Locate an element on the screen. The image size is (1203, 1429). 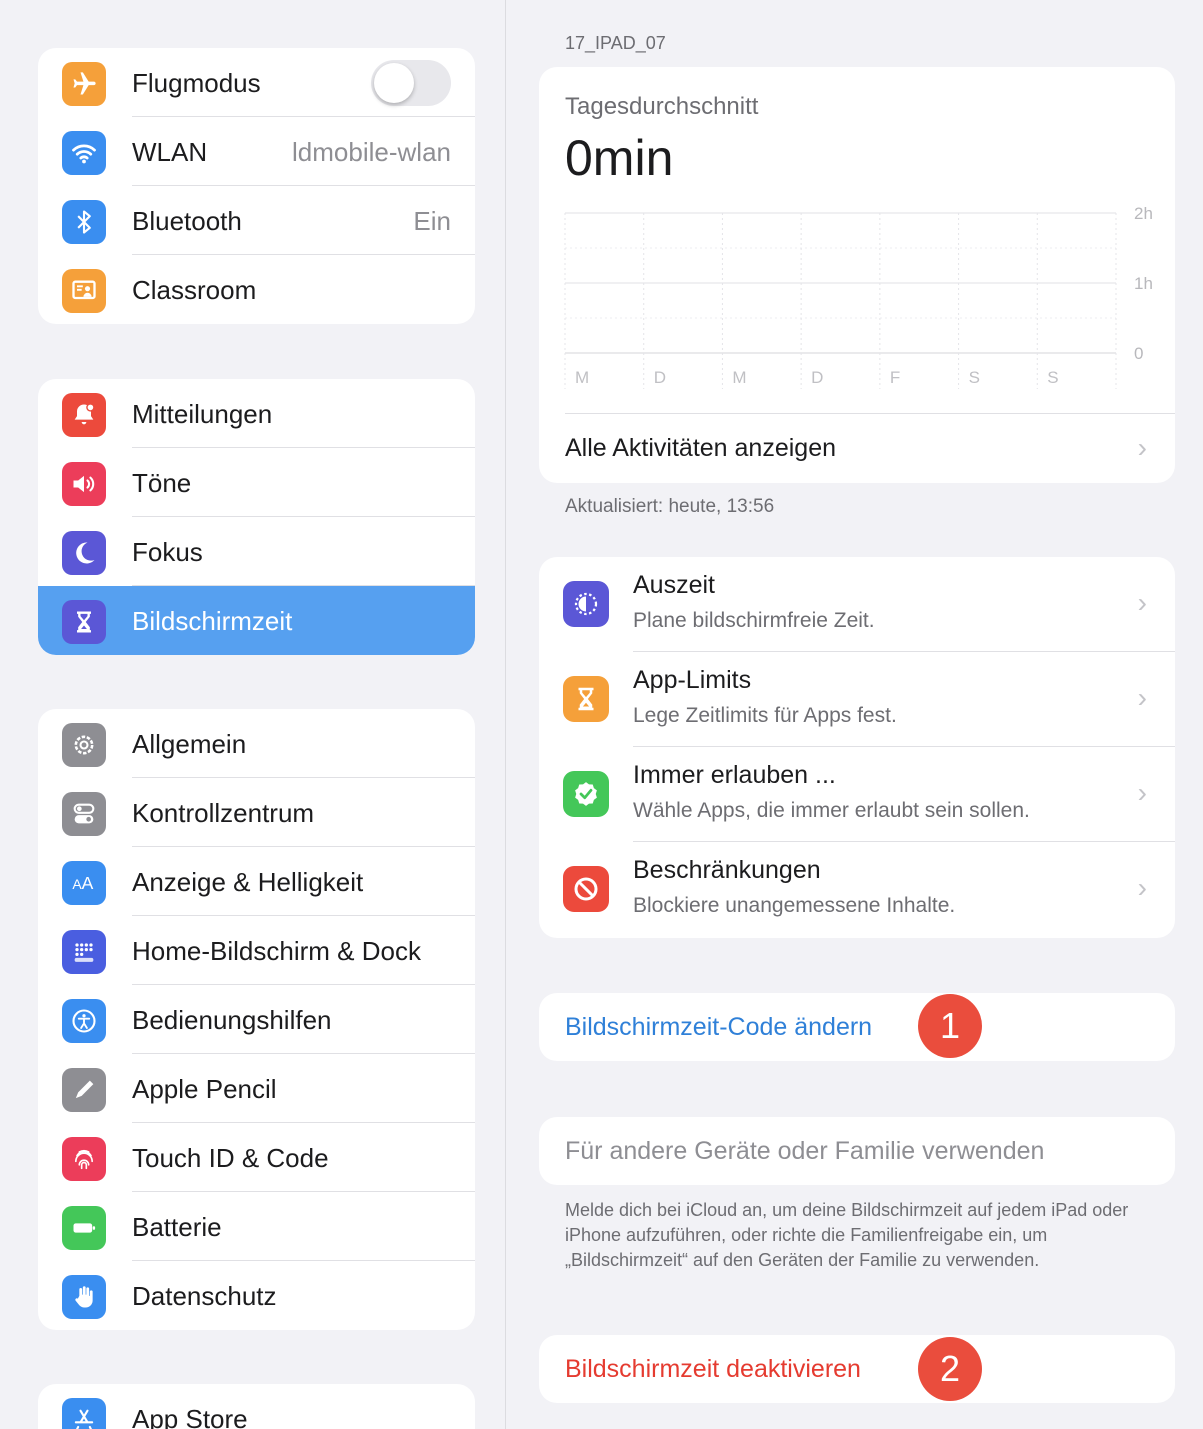
change-code-card: Bildschirmzeit-Code ändern is located at coordinates (857, 1027).